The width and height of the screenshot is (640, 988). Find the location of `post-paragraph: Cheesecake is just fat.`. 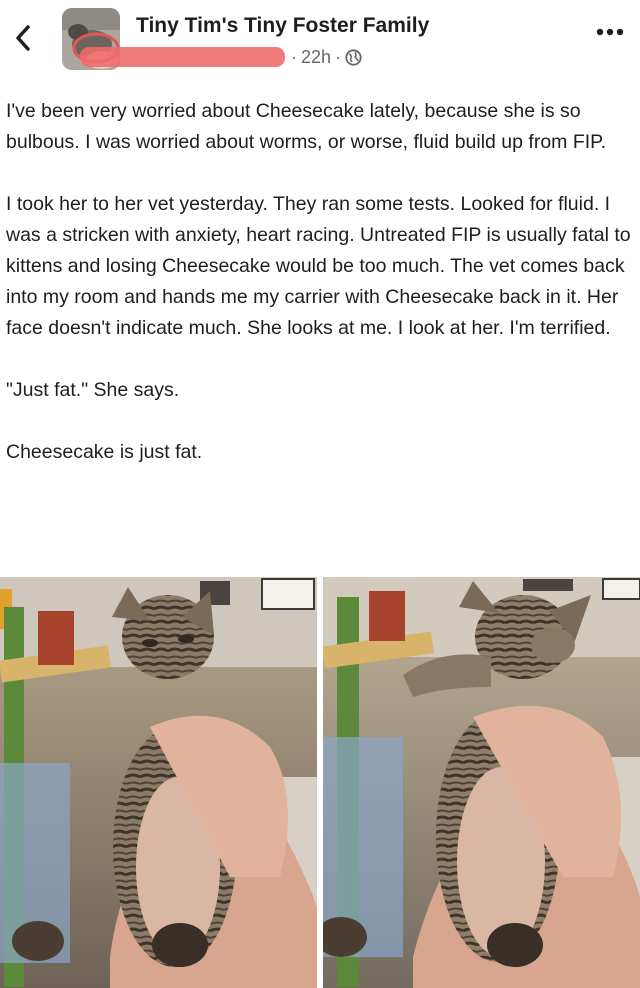

post-paragraph: Cheesecake is just fat. is located at coordinates (104, 452).